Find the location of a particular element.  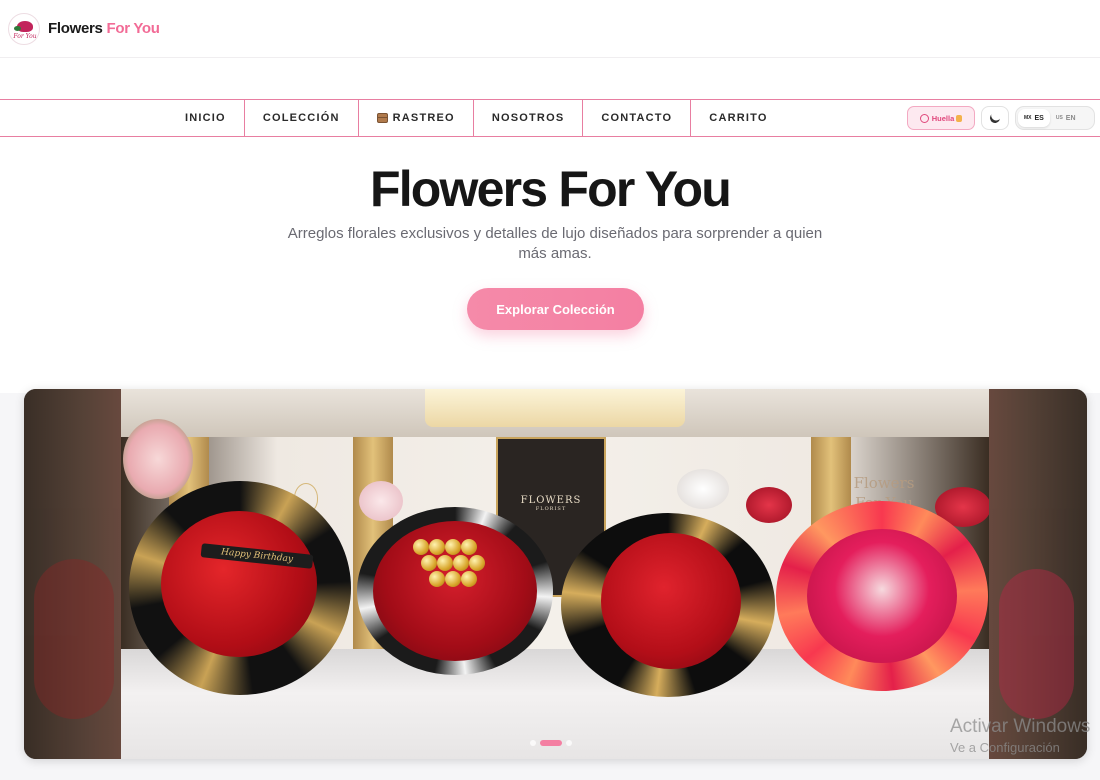

nav-item-carrito: CARRITO is located at coordinates (738, 118).